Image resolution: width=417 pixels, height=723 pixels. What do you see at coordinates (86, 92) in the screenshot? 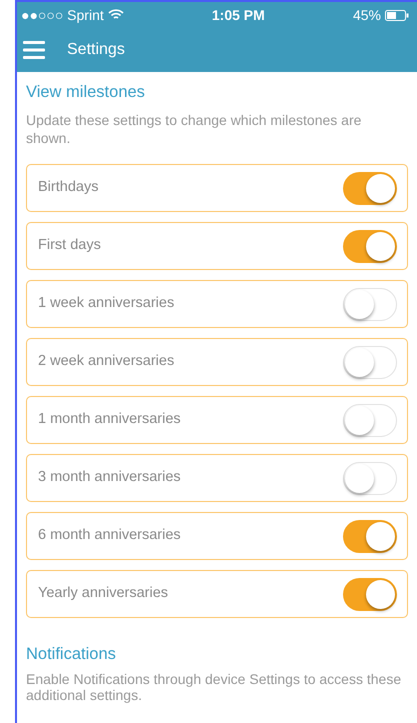
I see `section-heading: View milestones` at bounding box center [86, 92].